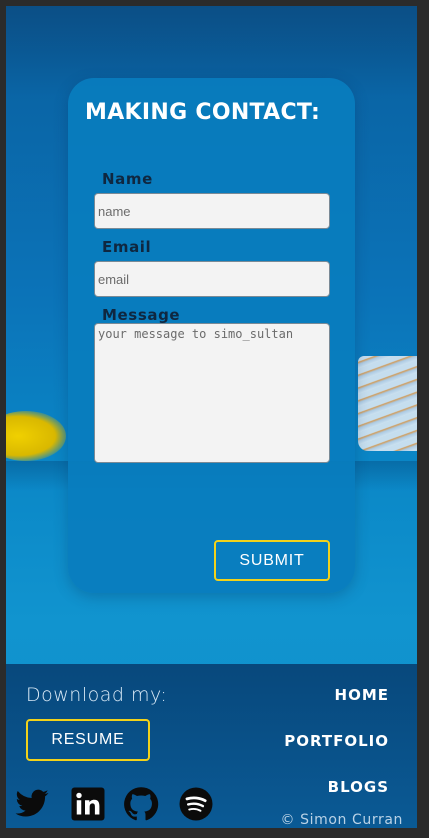  What do you see at coordinates (212, 211) in the screenshot?
I see `name-input` at bounding box center [212, 211].